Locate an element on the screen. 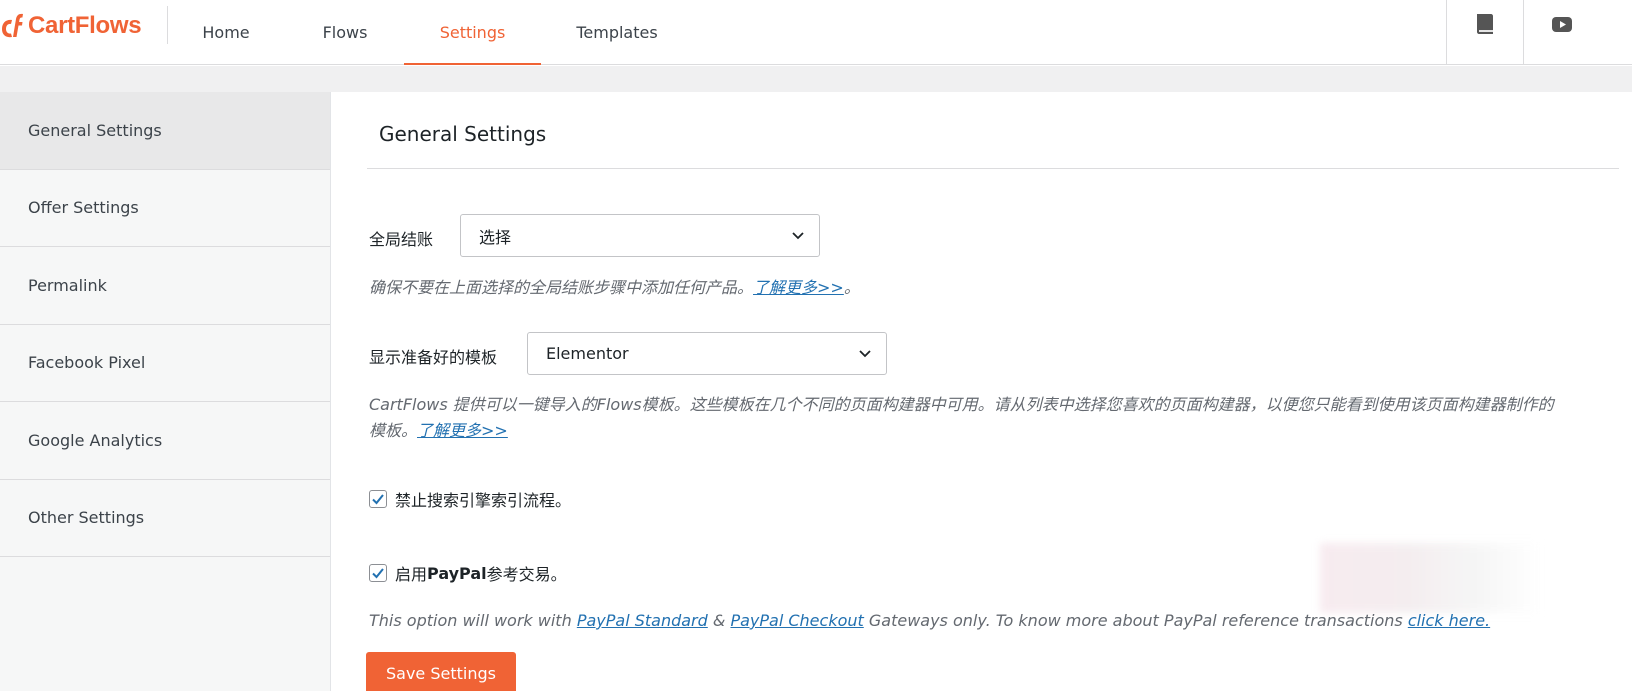 The height and width of the screenshot is (691, 1632). templates-builder-label: 显示准备好的模板 is located at coordinates (433, 357).